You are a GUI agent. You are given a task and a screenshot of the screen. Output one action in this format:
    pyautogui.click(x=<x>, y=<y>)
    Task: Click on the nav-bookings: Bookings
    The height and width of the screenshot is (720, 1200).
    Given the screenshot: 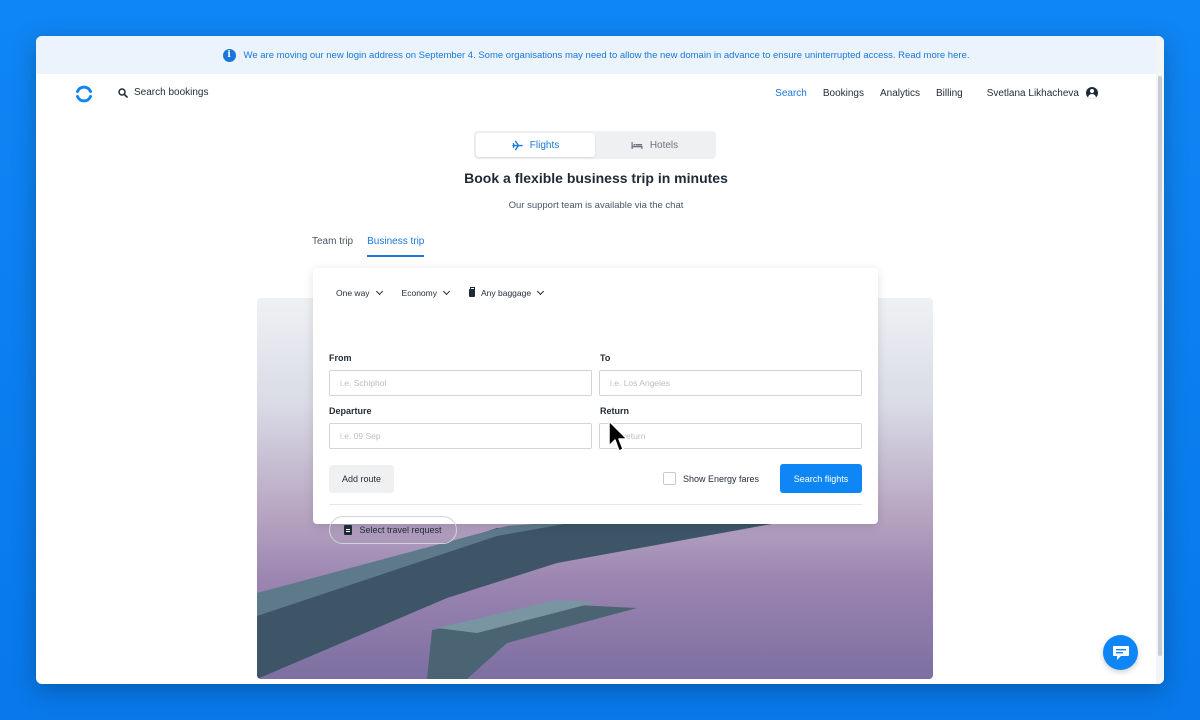 What is the action you would take?
    pyautogui.click(x=843, y=93)
    